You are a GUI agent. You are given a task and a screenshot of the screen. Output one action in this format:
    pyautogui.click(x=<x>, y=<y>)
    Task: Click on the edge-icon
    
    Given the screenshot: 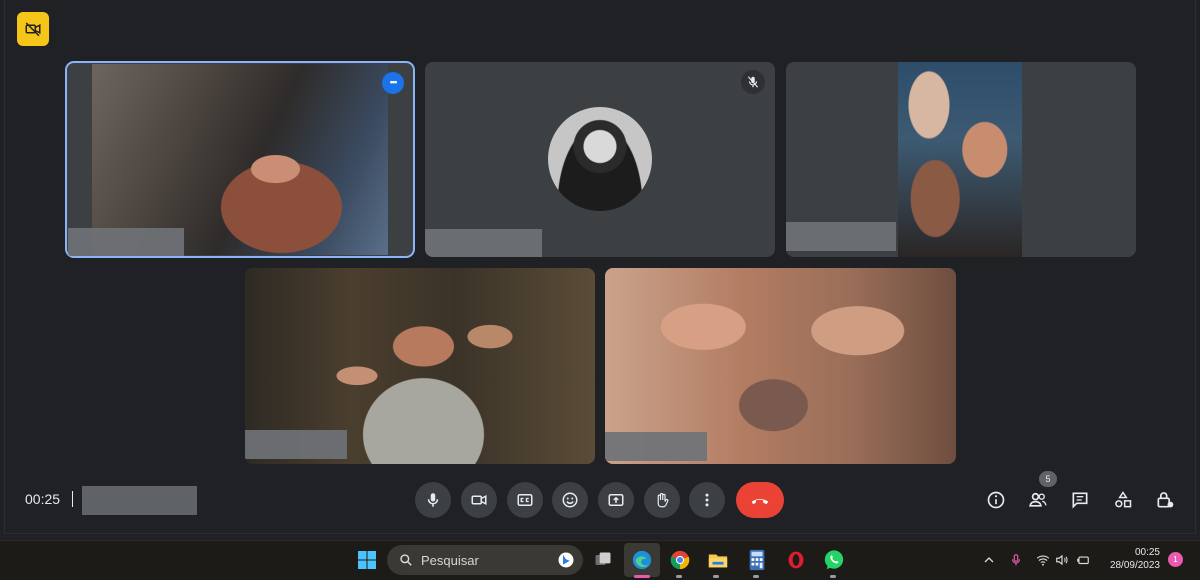 What is the action you would take?
    pyautogui.click(x=642, y=560)
    